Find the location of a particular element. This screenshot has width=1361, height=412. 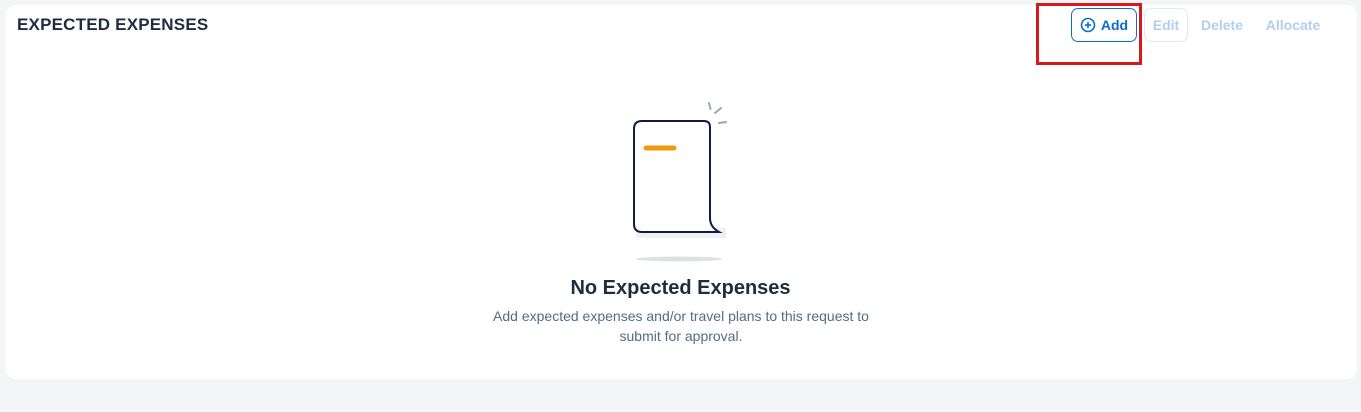

delete-button: Delete is located at coordinates (1222, 25).